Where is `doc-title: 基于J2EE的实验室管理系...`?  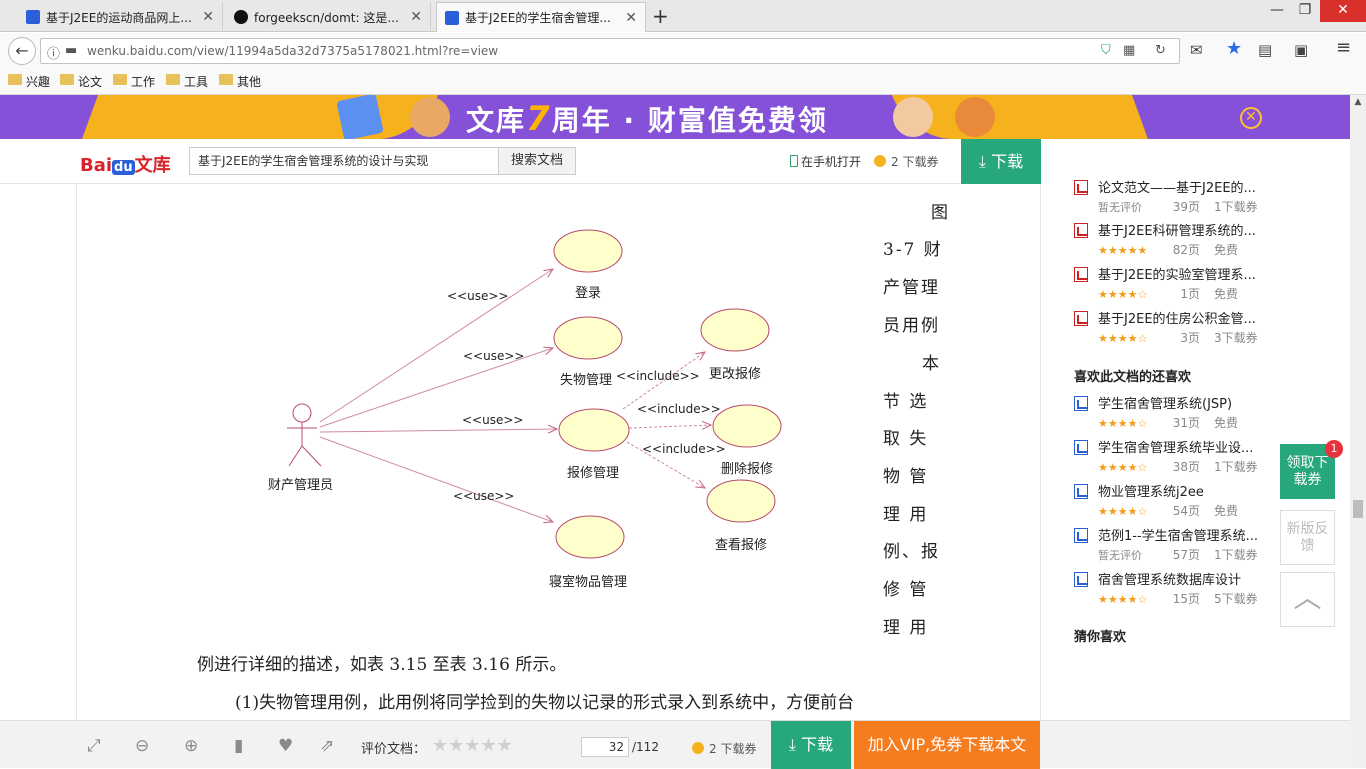
doc-title: 基于J2EE的实验室管理系... is located at coordinates (1213, 273).